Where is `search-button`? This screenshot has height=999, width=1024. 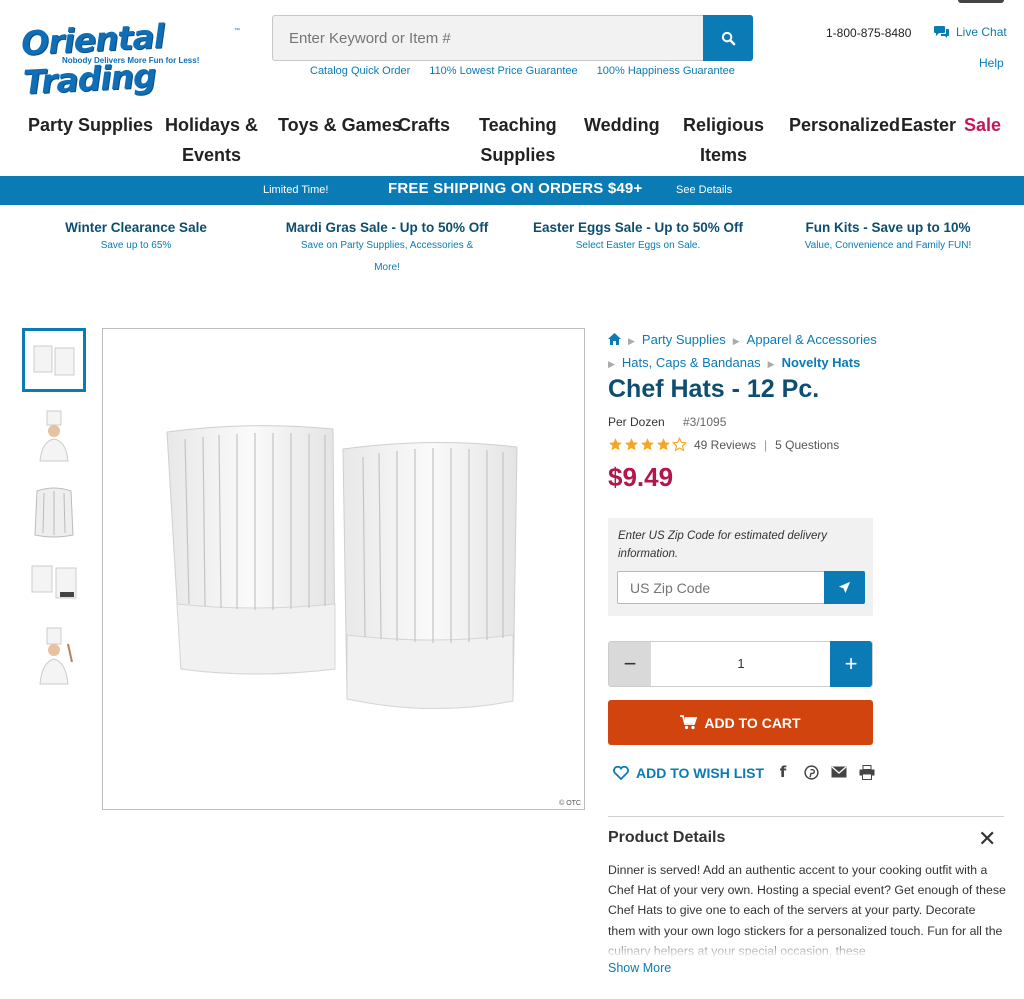
search-button is located at coordinates (728, 38).